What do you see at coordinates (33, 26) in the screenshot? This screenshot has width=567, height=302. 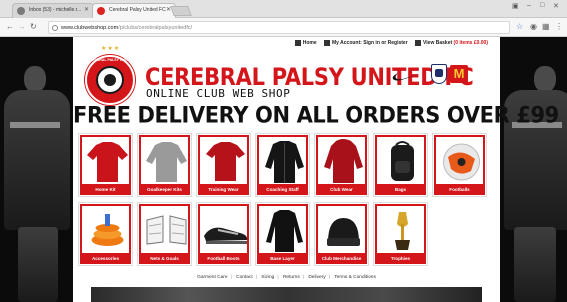 I see `reload-icon: ↻` at bounding box center [33, 26].